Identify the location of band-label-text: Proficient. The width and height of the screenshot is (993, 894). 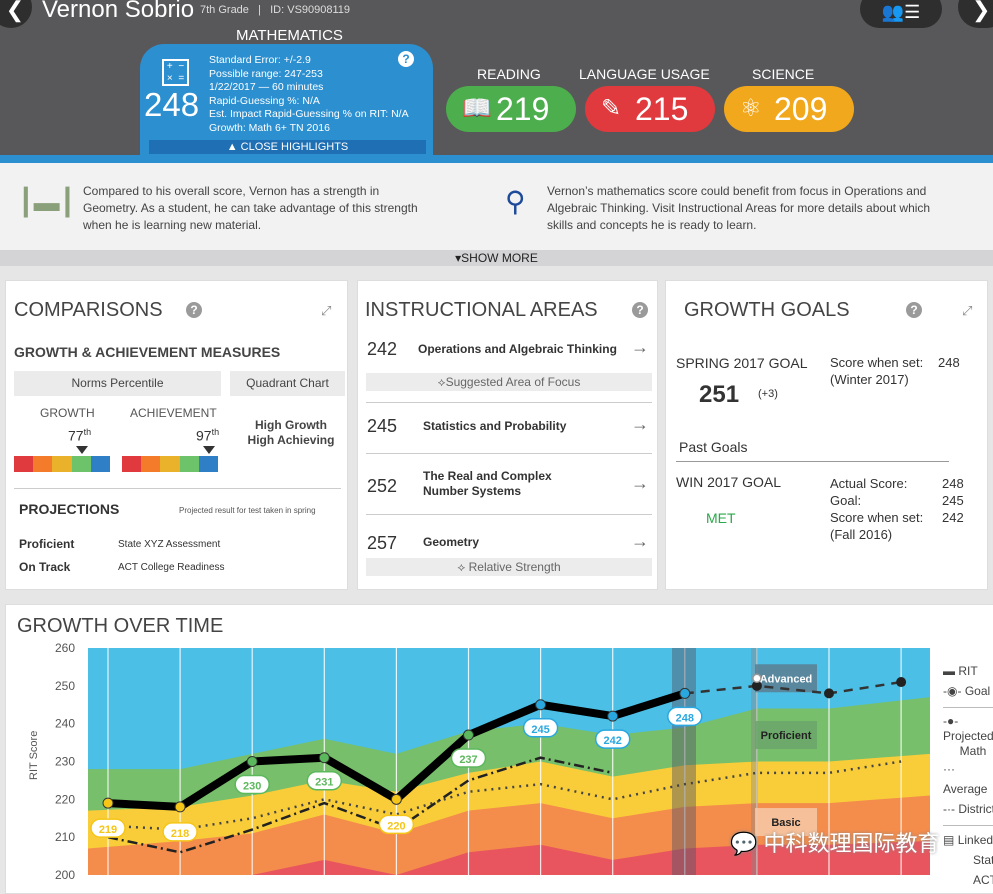
(786, 736).